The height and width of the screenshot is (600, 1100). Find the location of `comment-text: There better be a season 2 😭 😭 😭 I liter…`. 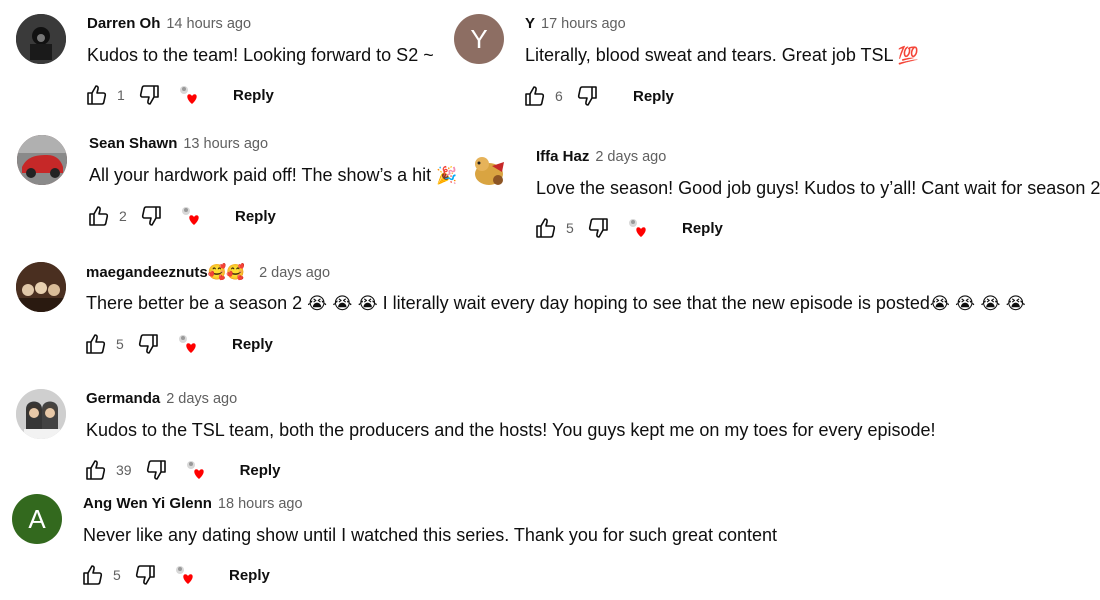

comment-text: There better be a season 2 😭 😭 😭 I liter… is located at coordinates (556, 303).